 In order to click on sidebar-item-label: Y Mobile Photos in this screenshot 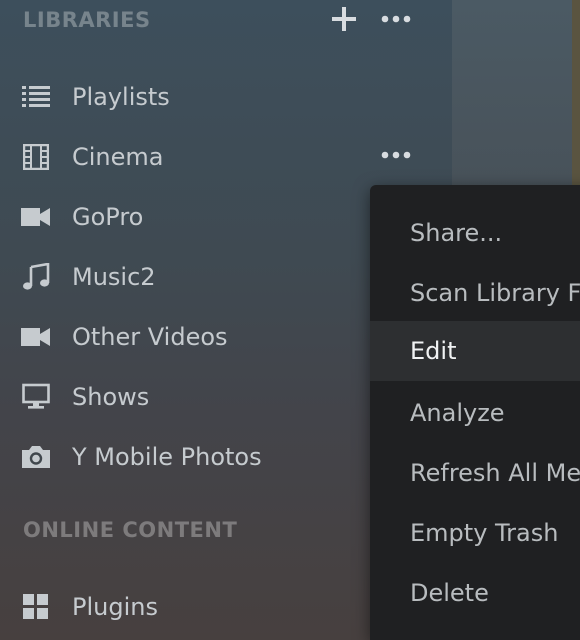, I will do `click(167, 457)`.